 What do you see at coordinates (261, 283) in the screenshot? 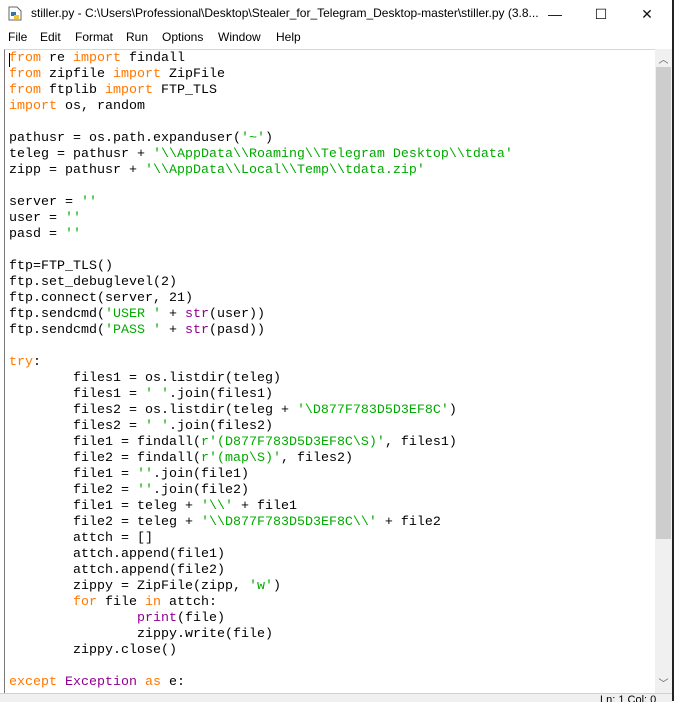
I see `code-line: ftp.set_debuglevel(2)` at bounding box center [261, 283].